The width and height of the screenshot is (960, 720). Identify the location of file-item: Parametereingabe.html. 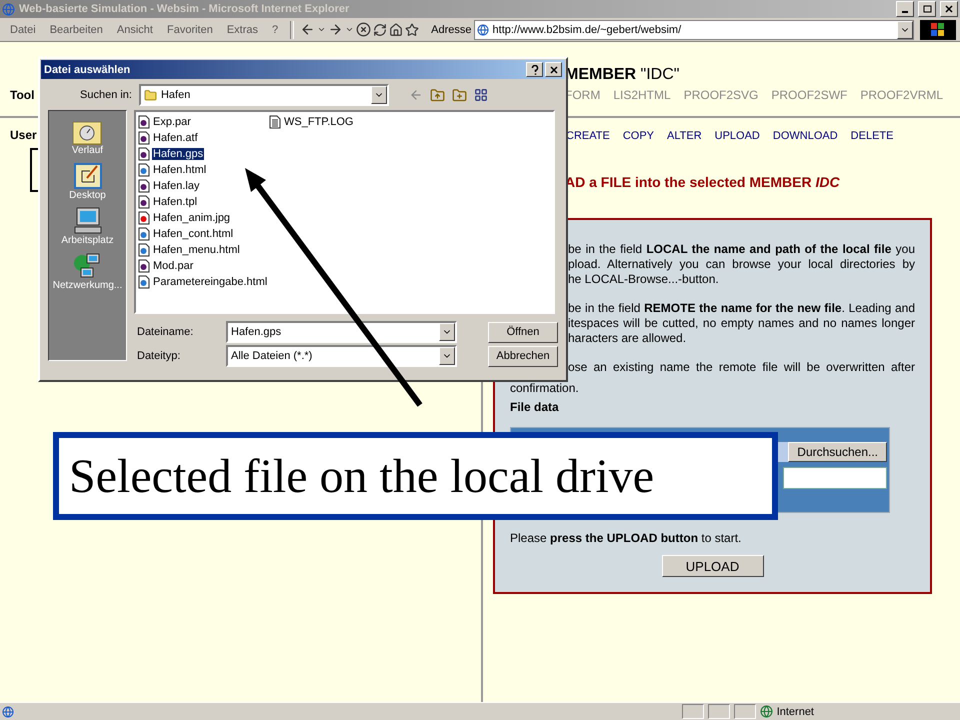
(210, 282).